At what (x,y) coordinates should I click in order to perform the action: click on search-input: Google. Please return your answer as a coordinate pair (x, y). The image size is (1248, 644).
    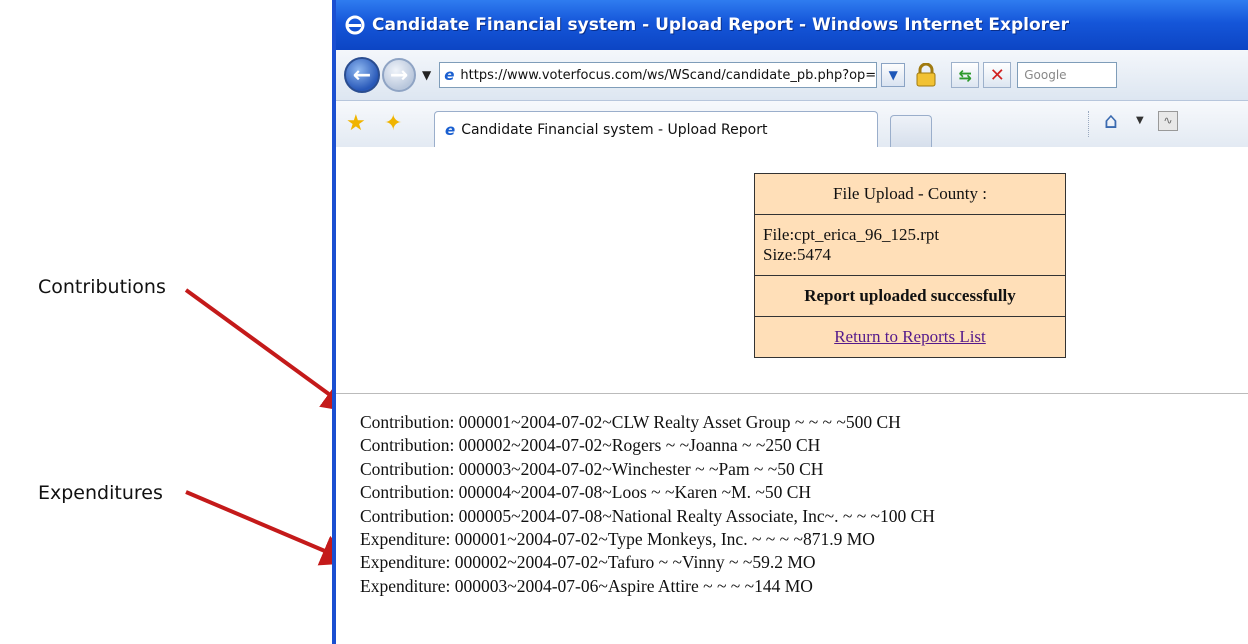
    Looking at the image, I should click on (1067, 75).